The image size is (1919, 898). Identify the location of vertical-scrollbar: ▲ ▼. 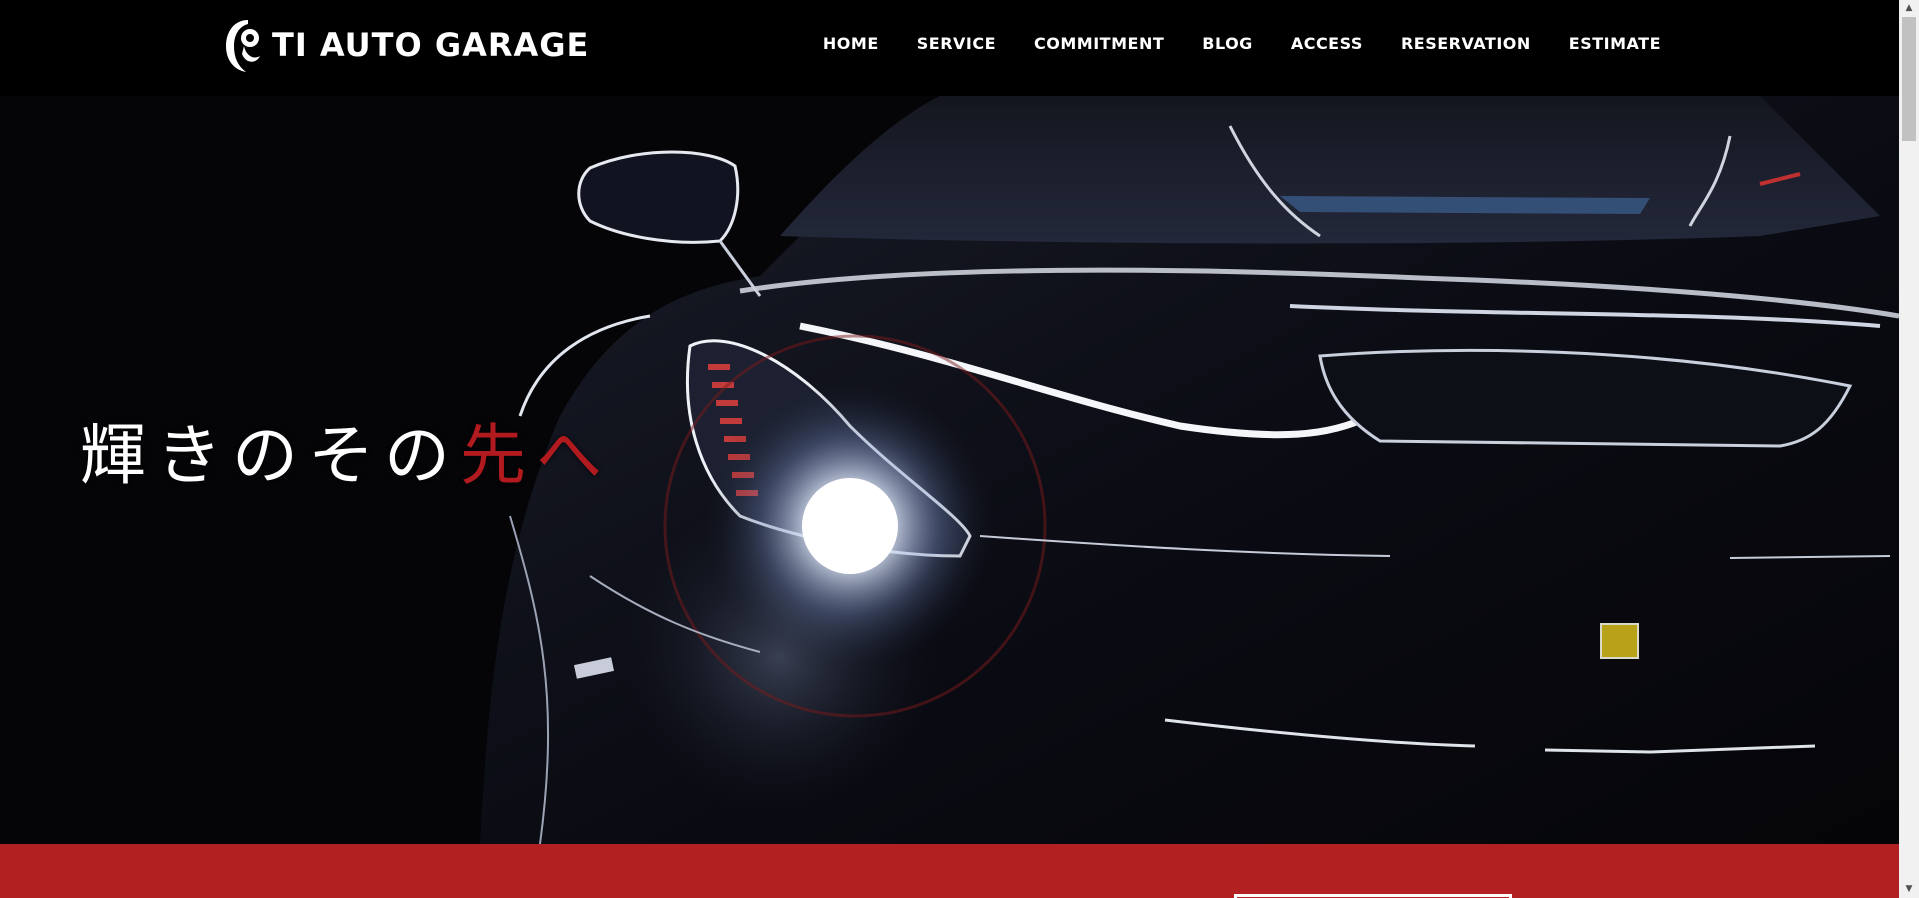
(1909, 449).